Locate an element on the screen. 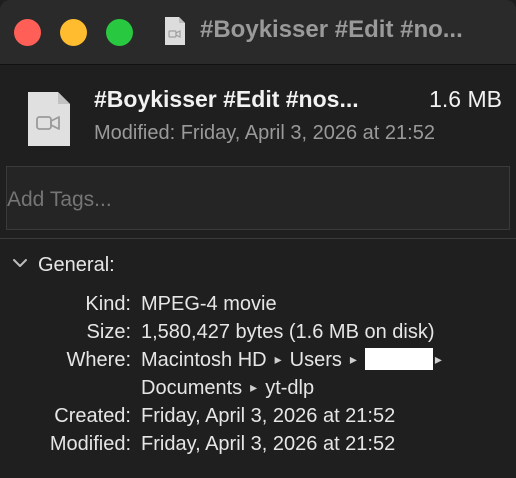 This screenshot has height=478, width=516. created-label: Created: is located at coordinates (92, 416).